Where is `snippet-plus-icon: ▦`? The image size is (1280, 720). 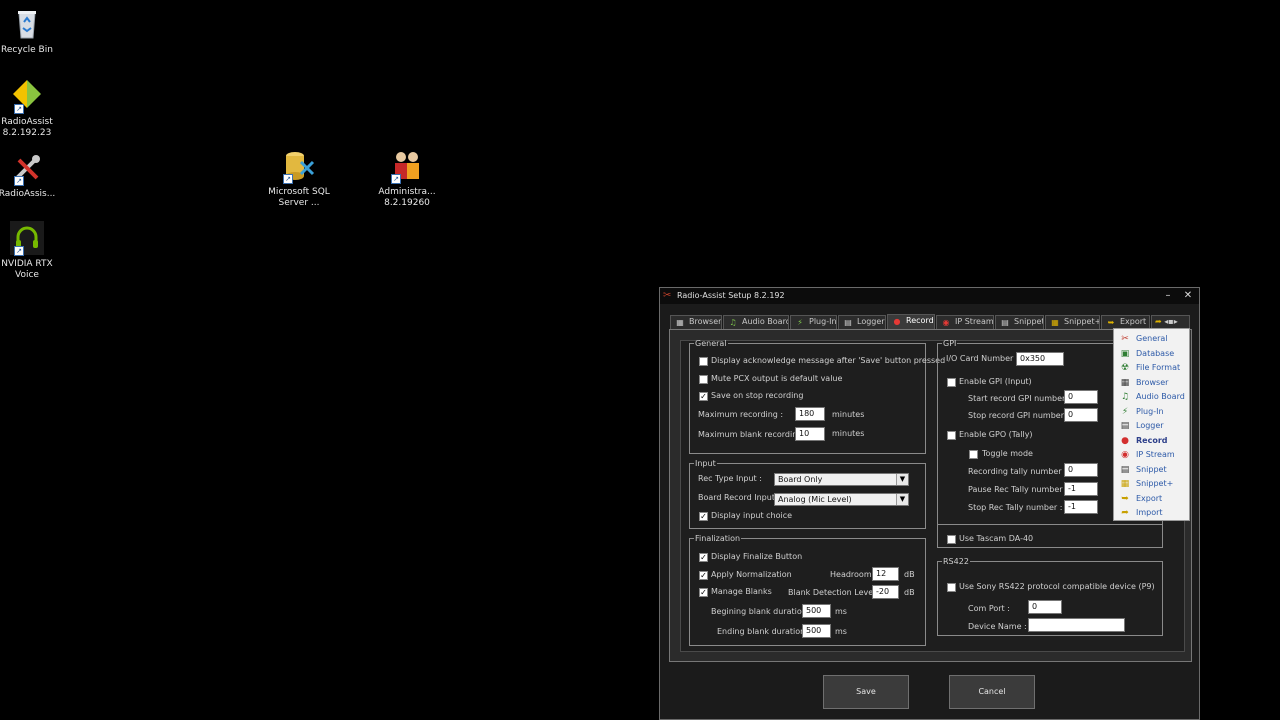
snippet-plus-icon: ▦ is located at coordinates (1055, 322).